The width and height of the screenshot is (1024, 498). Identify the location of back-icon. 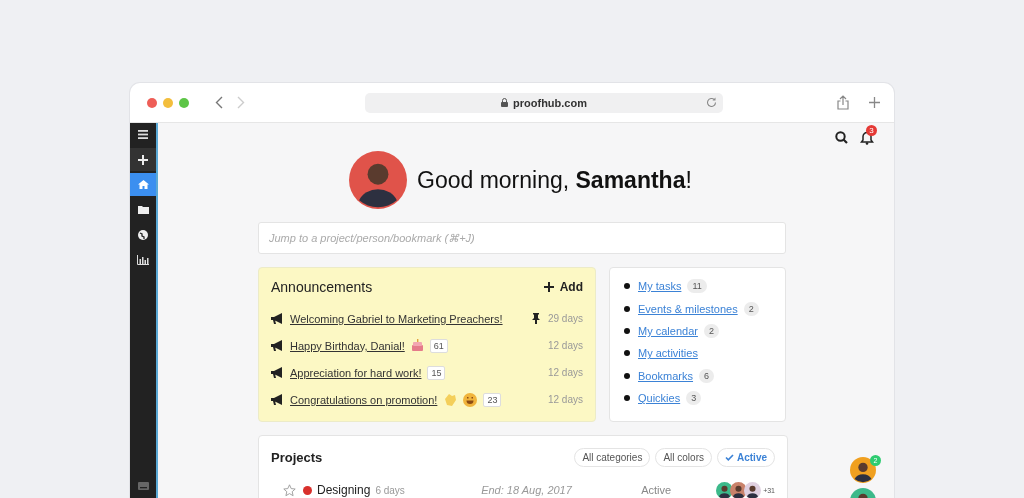
(219, 102).